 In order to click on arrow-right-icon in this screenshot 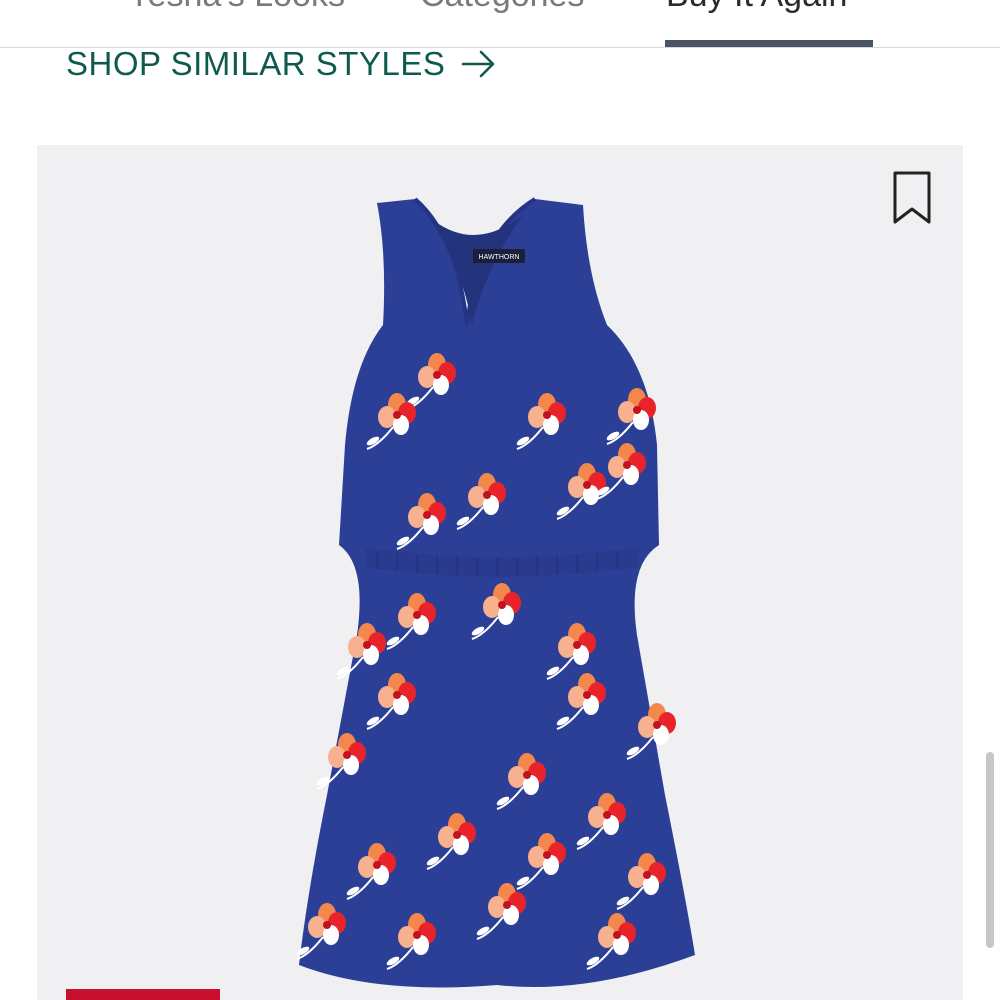, I will do `click(478, 64)`.